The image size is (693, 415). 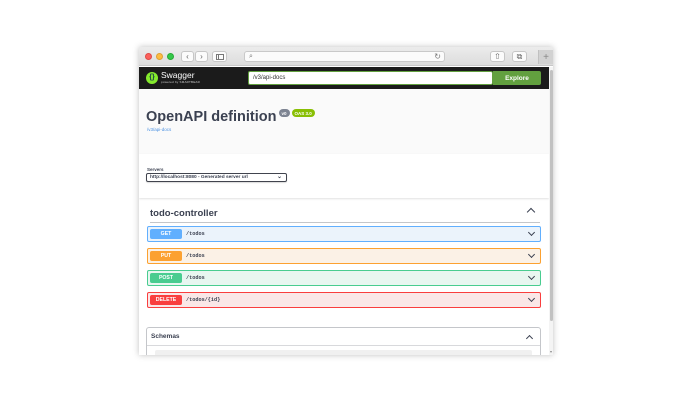 I want to click on operation-put-todos: PUT /todos, so click(x=344, y=256).